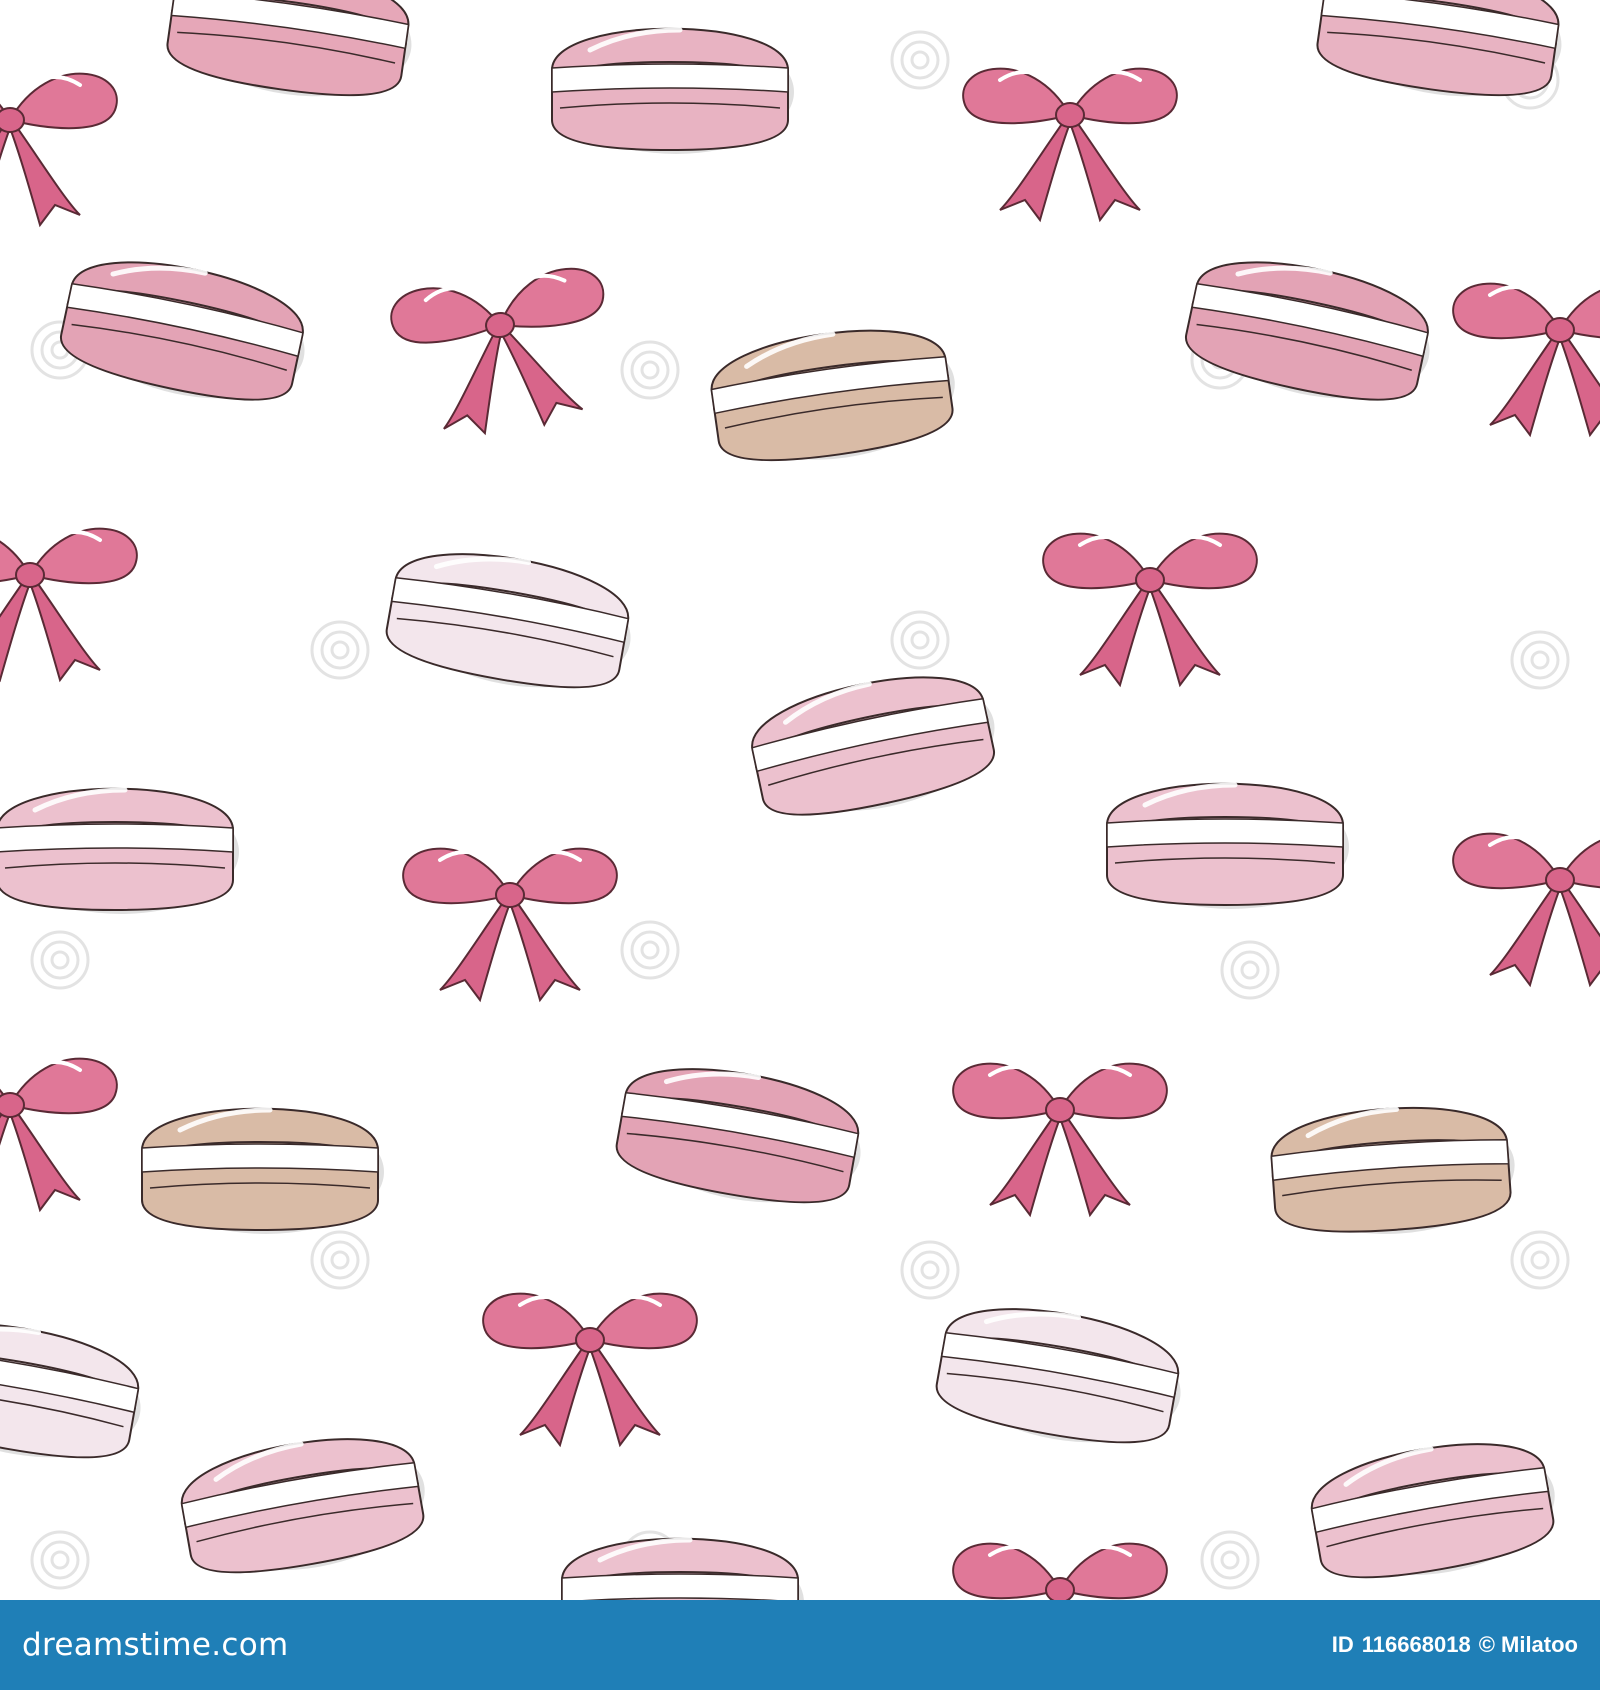 The image size is (1600, 1690). What do you see at coordinates (155, 1645) in the screenshot?
I see `brand-logo-text: dreamstime.com` at bounding box center [155, 1645].